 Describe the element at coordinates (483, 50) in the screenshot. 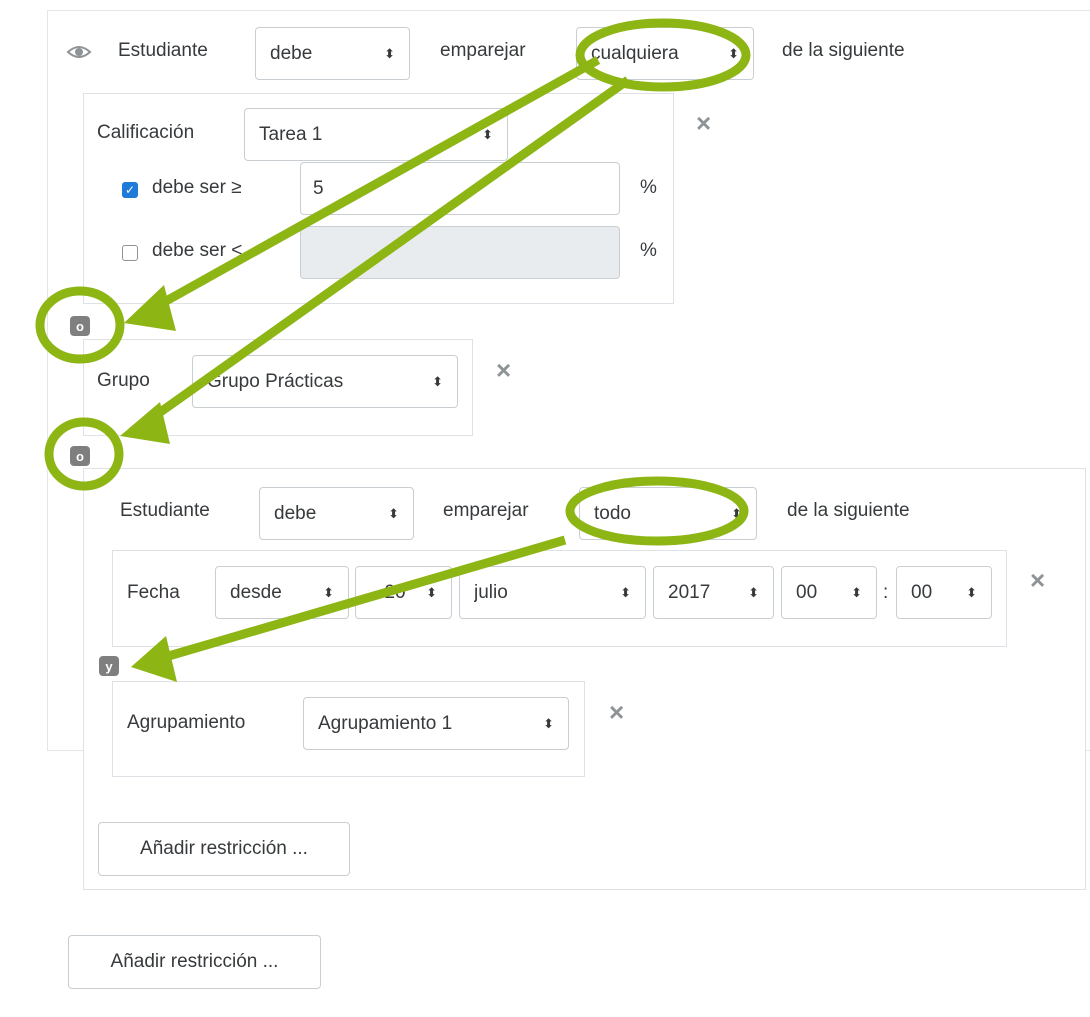

I see `match-label: emparejar` at that location.